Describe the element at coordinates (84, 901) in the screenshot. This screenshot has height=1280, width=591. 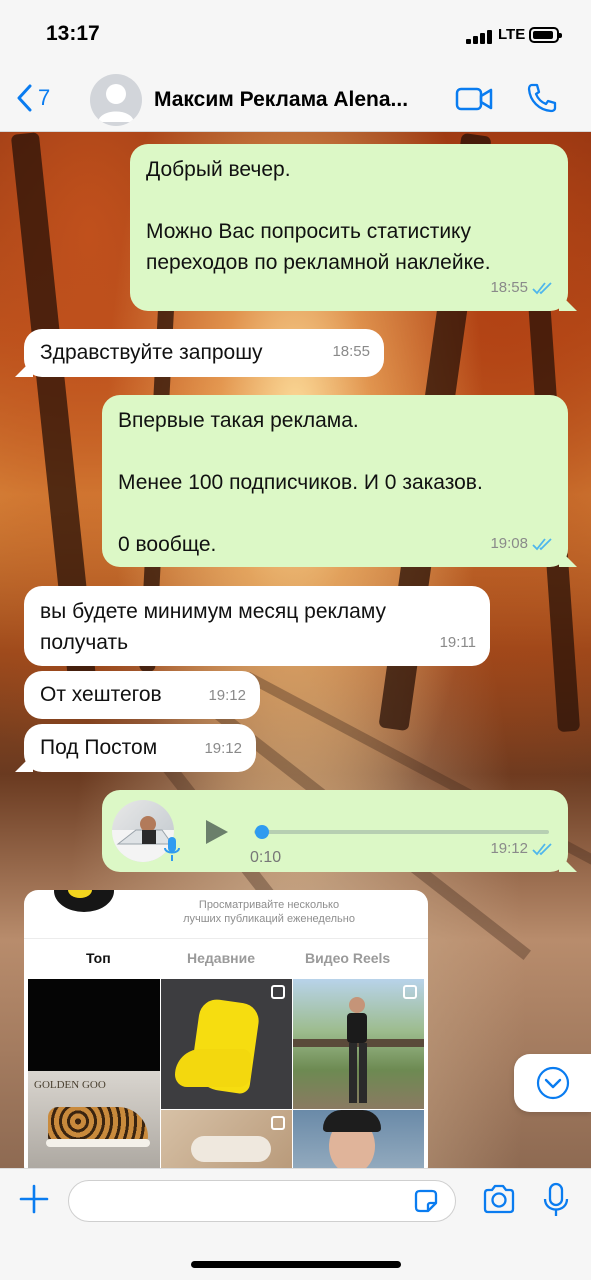
I see `profile-logo` at that location.